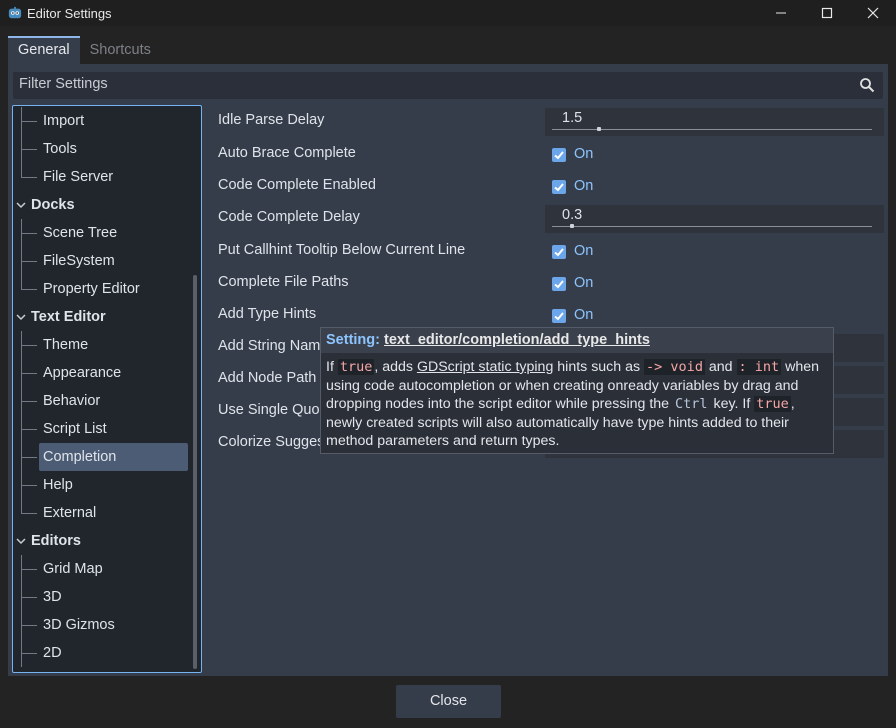 This screenshot has width=896, height=728. I want to click on tree-item-grid-map: Grid Map, so click(103, 569).